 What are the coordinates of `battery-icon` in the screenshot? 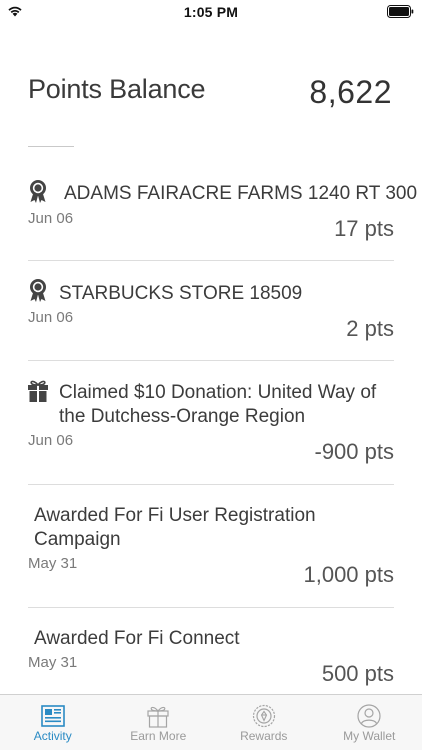 It's located at (400, 11).